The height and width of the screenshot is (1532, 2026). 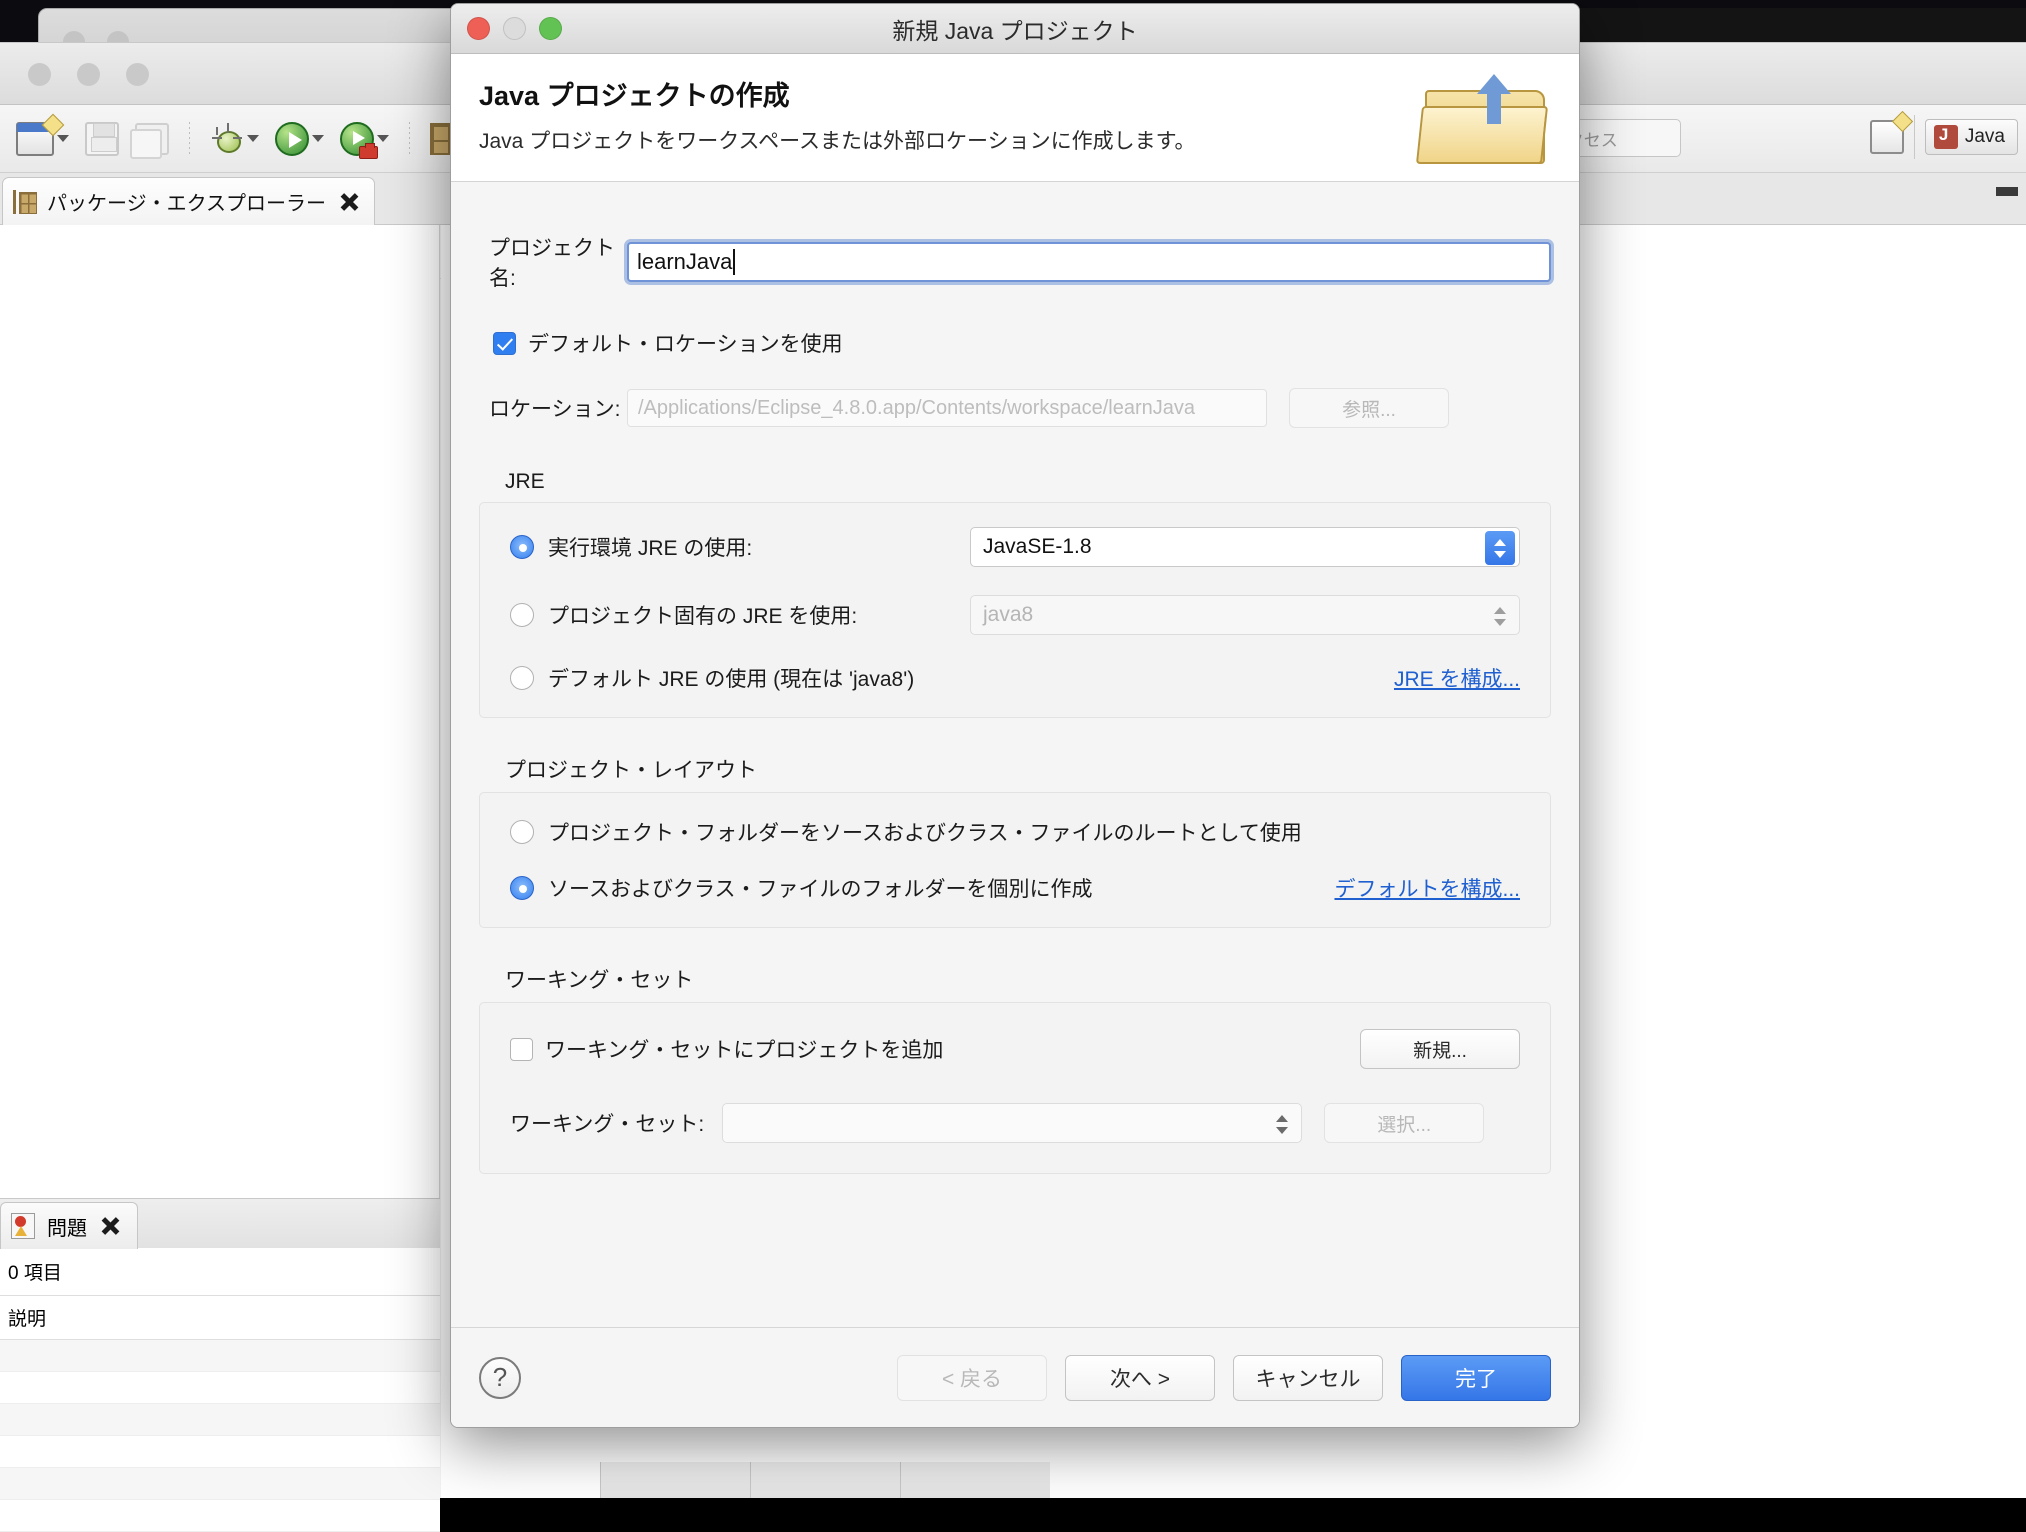 I want to click on toolbar-debug, so click(x=234, y=139).